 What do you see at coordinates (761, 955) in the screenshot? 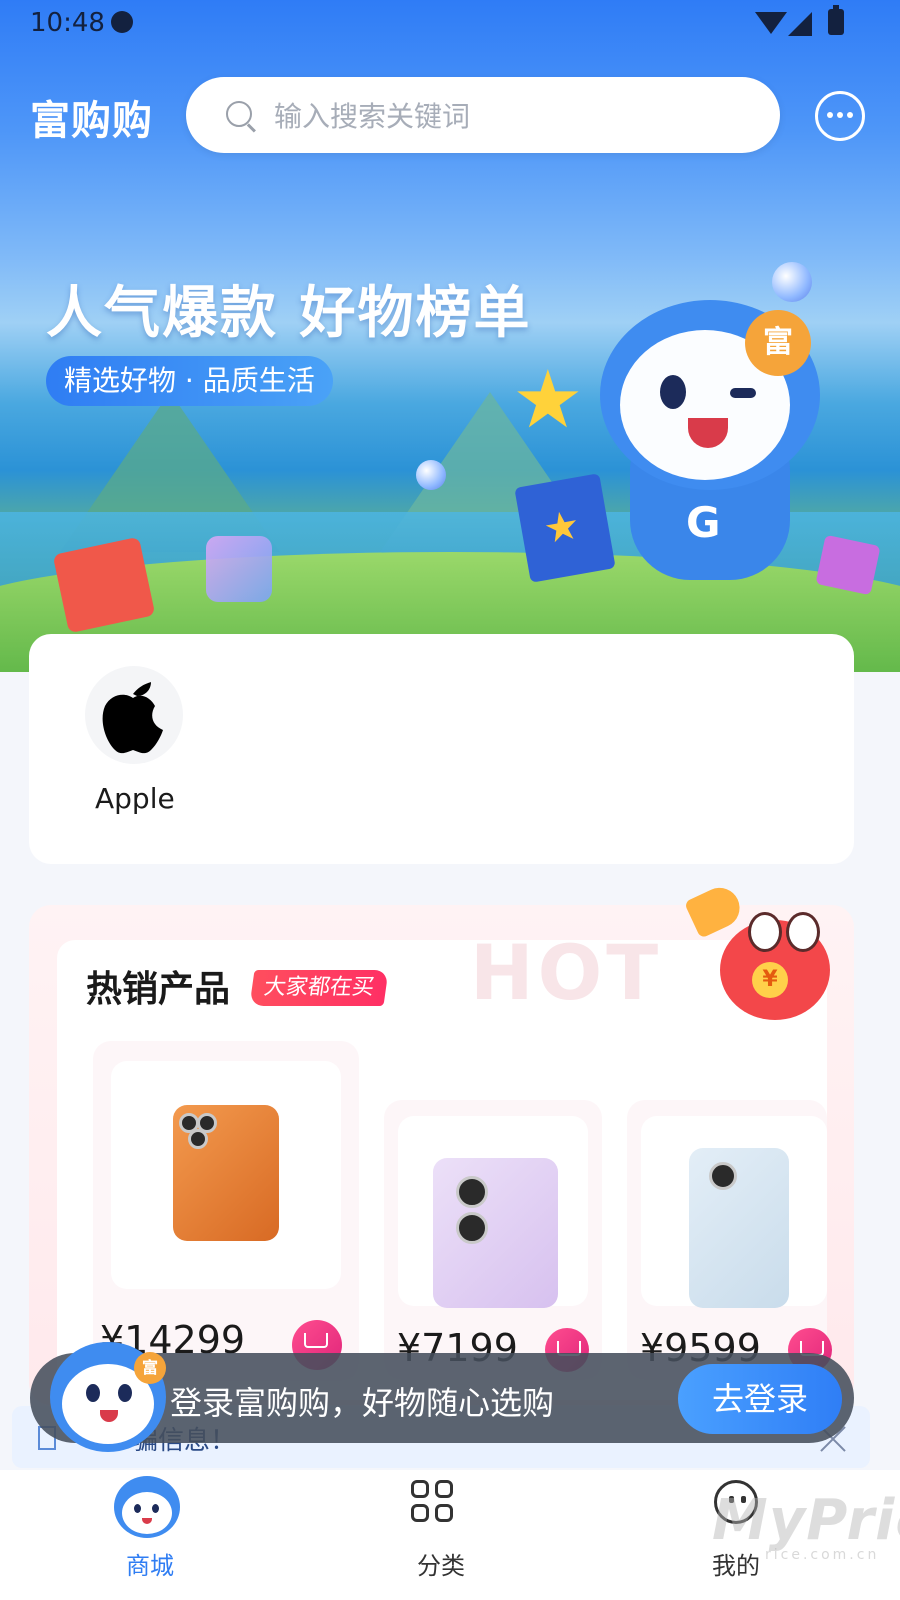
I see `megaphone-mascot: ¥` at bounding box center [761, 955].